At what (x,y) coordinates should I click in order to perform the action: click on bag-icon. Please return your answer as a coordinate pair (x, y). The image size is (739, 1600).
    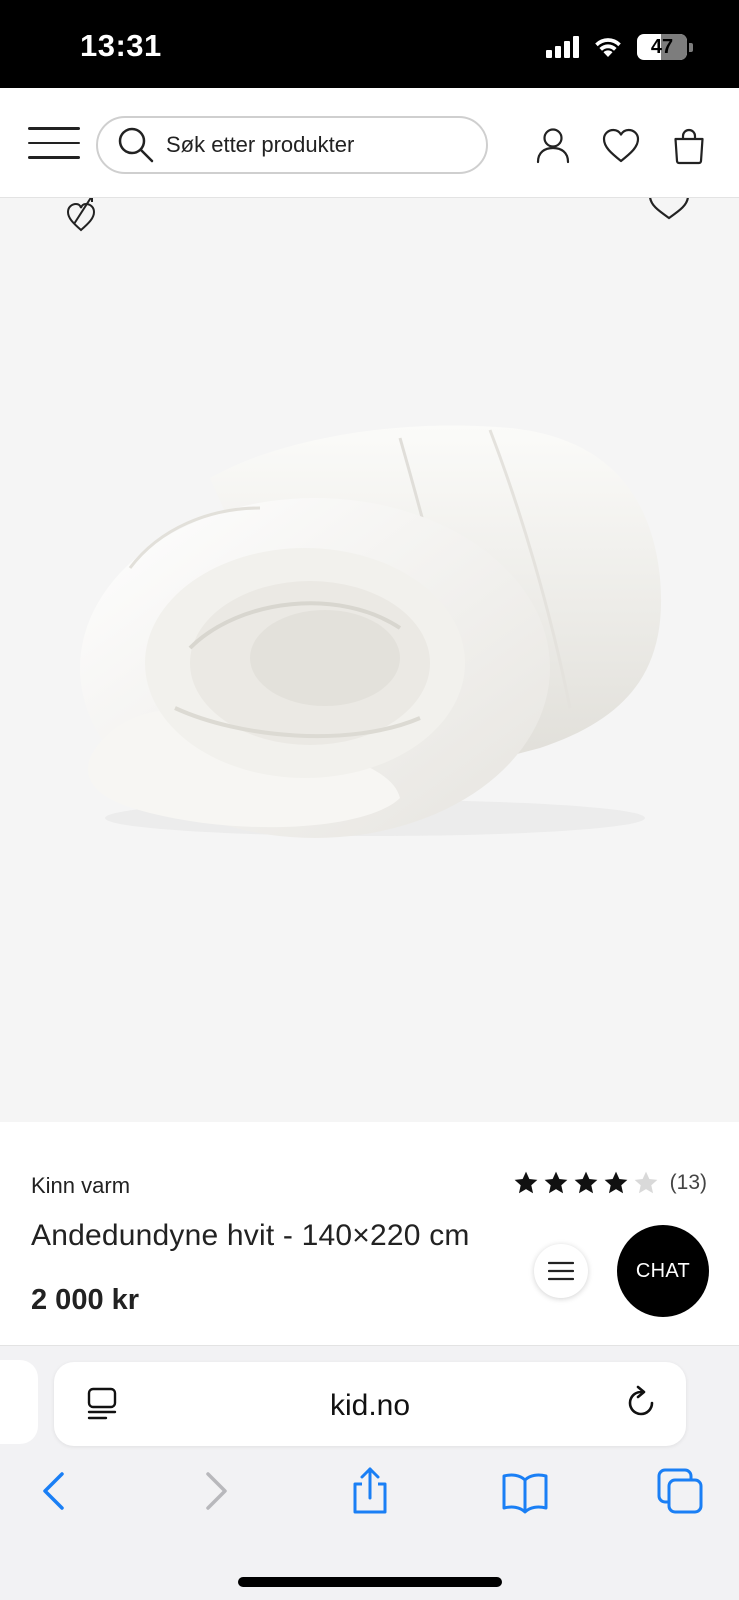
    Looking at the image, I should click on (689, 146).